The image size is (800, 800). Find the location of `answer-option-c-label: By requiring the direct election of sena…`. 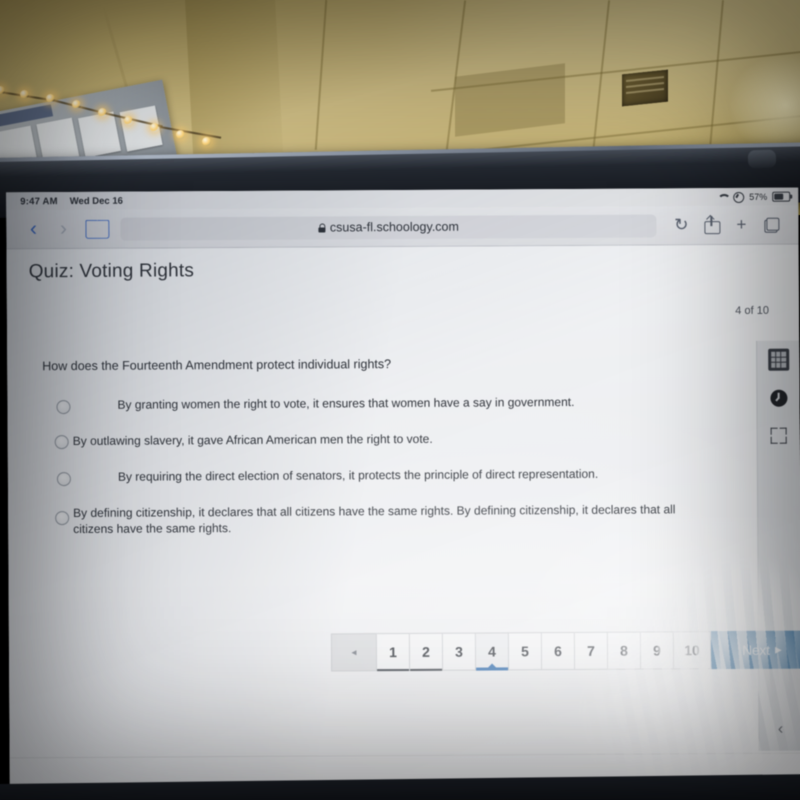

answer-option-c-label: By requiring the direct election of sena… is located at coordinates (358, 475).